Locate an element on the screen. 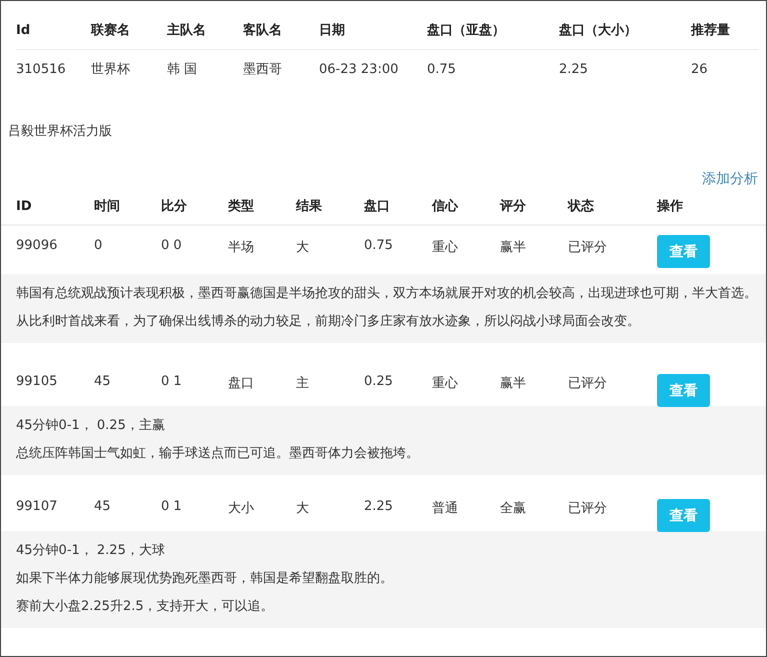  table-cell-text: 大小 is located at coordinates (241, 508).